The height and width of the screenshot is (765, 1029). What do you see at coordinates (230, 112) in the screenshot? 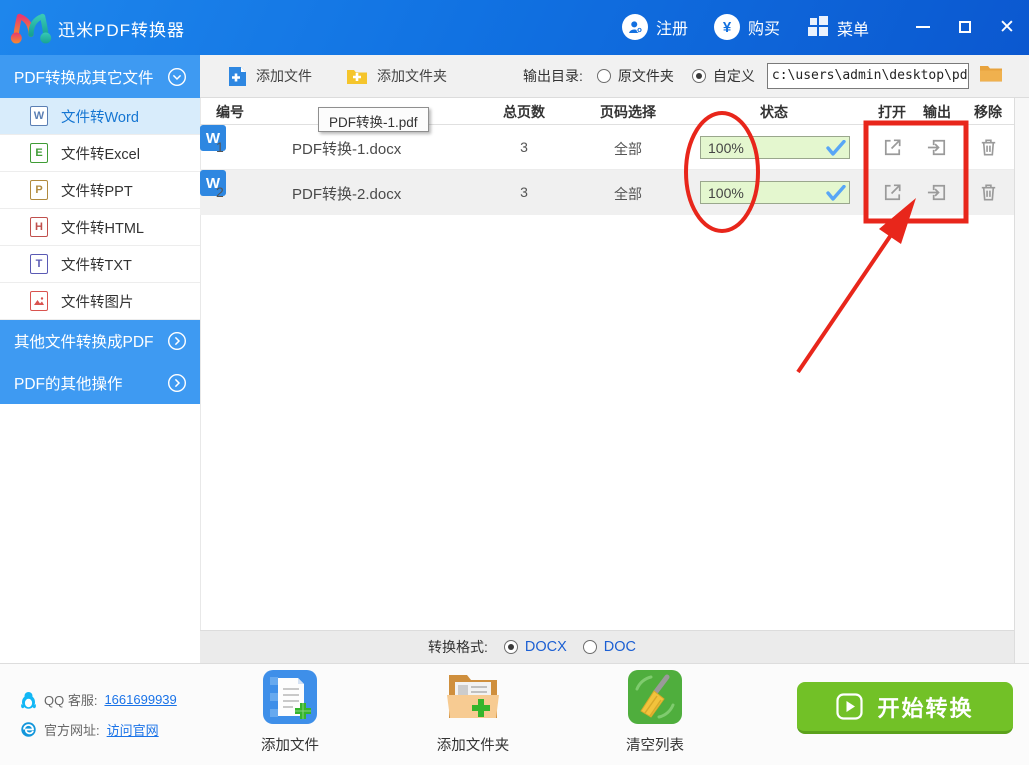
I see `col-no: 编号` at bounding box center [230, 112].